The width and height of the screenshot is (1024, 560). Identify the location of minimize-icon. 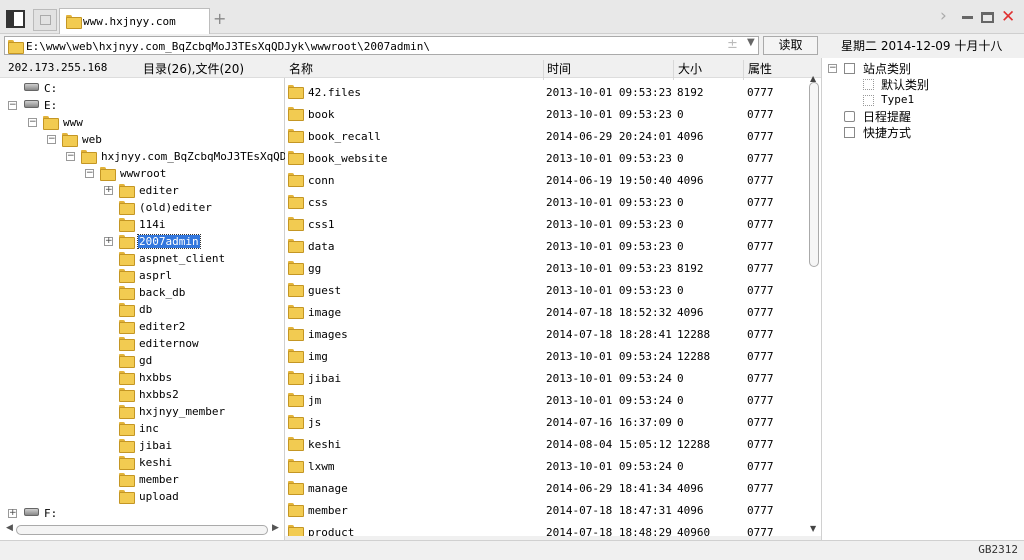
(968, 15).